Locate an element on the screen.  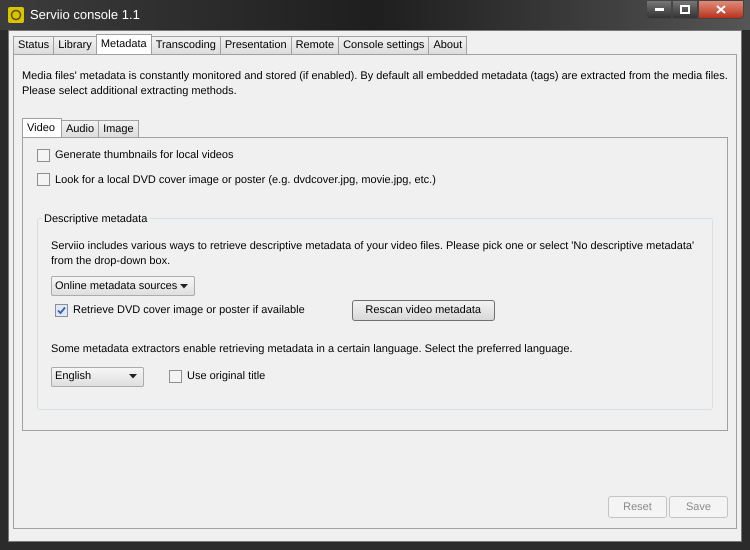
maximize-icon is located at coordinates (685, 9).